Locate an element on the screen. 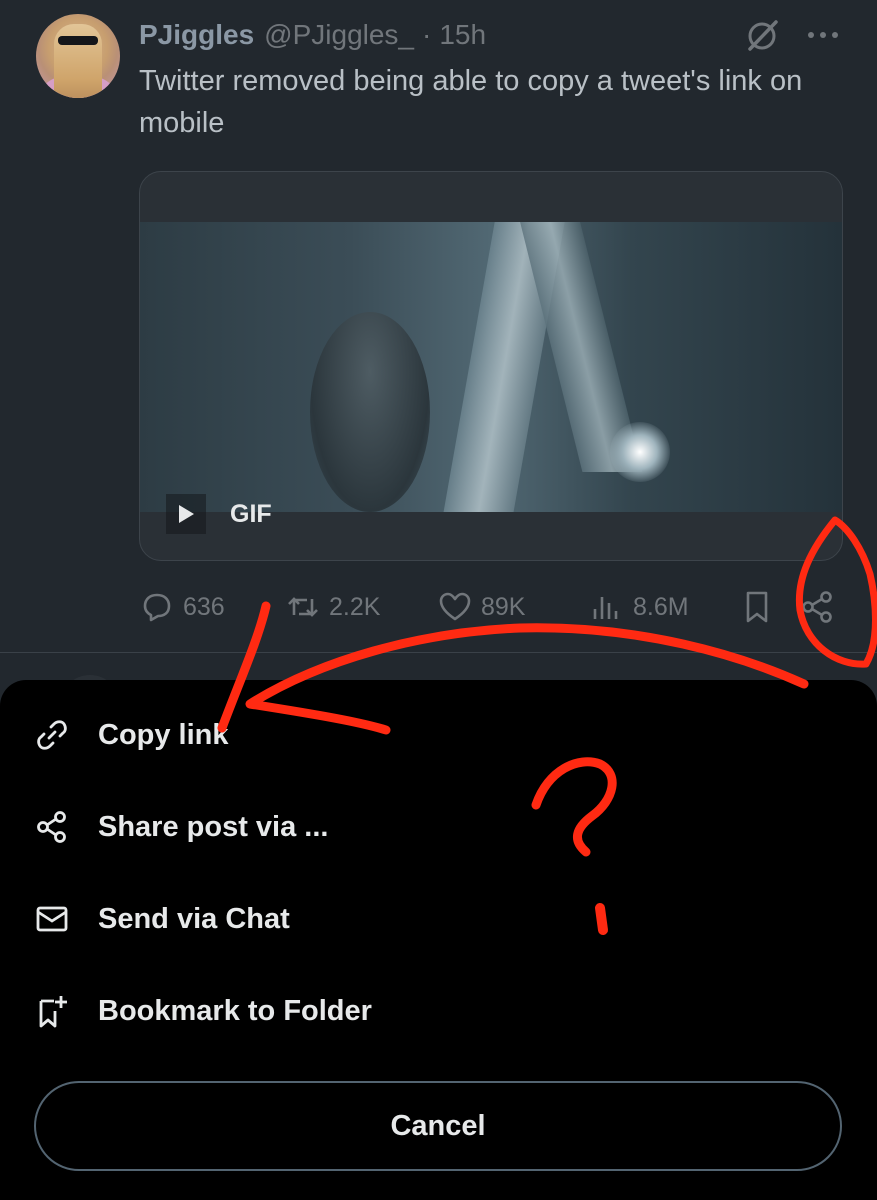 This screenshot has height=1200, width=877. like-button: 89K is located at coordinates (481, 607).